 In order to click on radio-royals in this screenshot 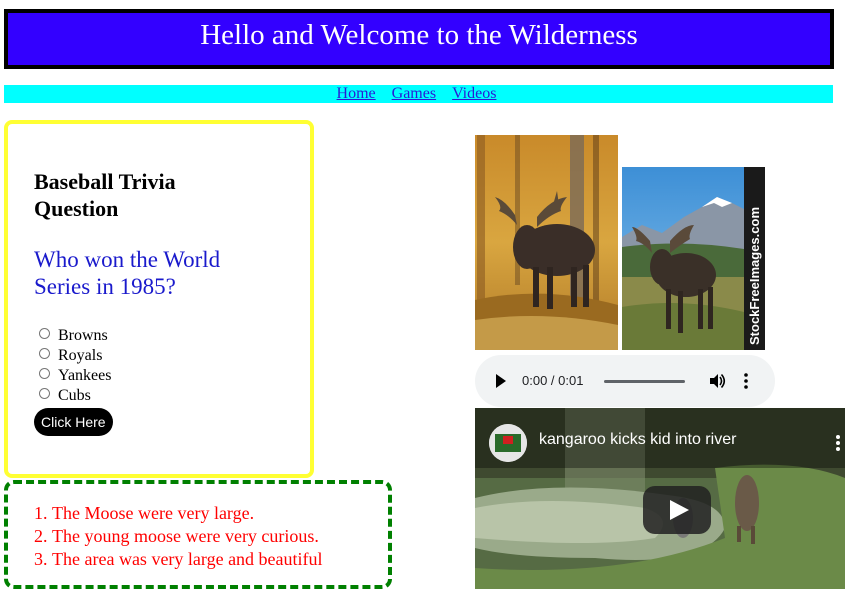, I will do `click(44, 353)`.